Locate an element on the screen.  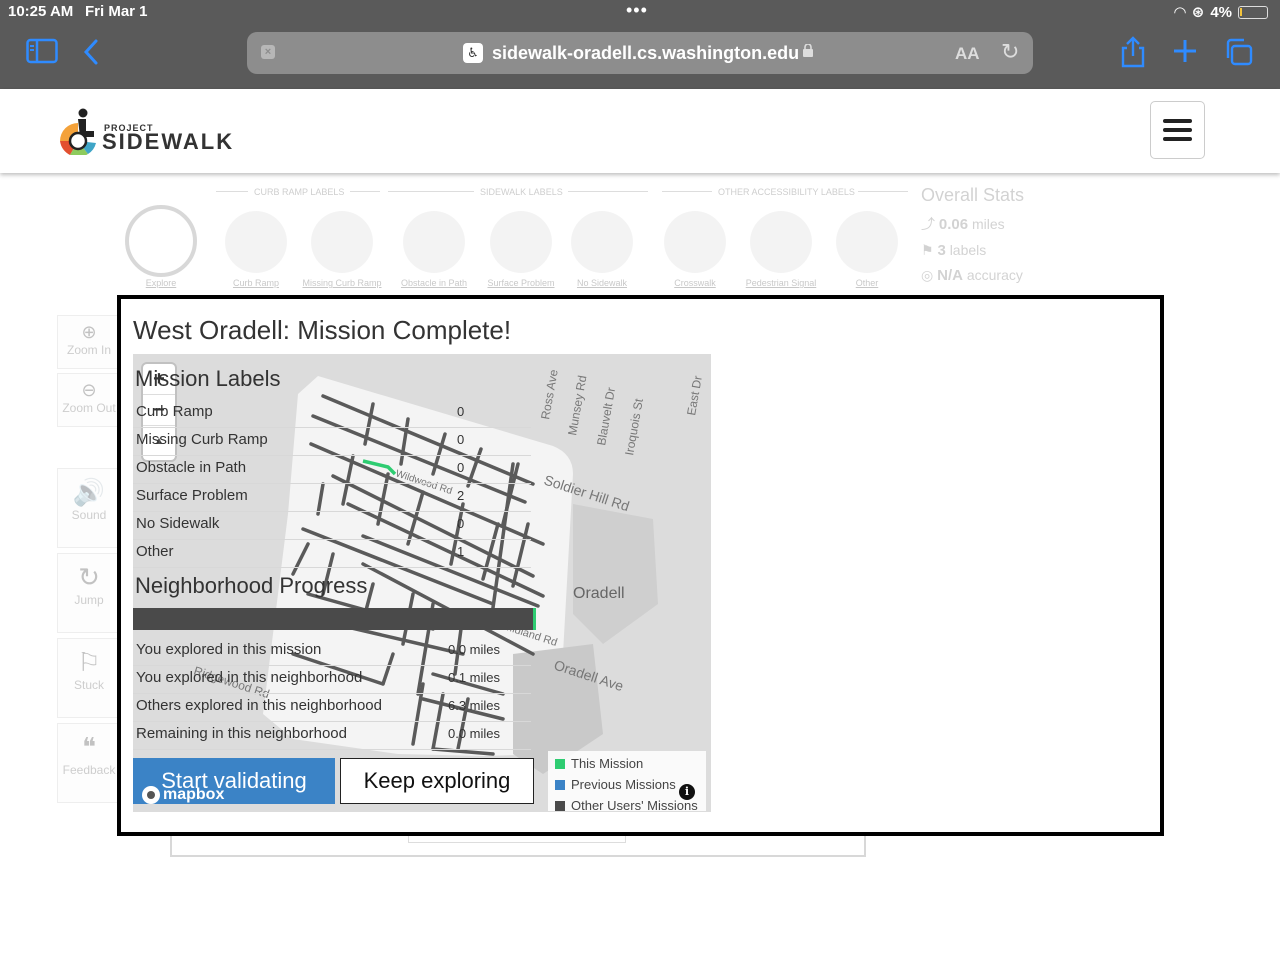
mission-label-name: Other is located at coordinates (155, 551).